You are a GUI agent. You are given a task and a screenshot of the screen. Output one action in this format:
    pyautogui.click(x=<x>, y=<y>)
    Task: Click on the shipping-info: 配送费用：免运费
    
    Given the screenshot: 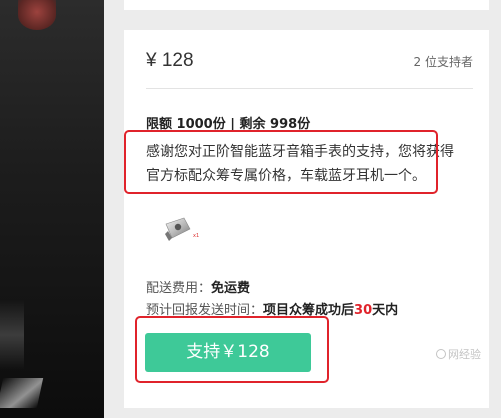 What is the action you would take?
    pyautogui.click(x=198, y=286)
    